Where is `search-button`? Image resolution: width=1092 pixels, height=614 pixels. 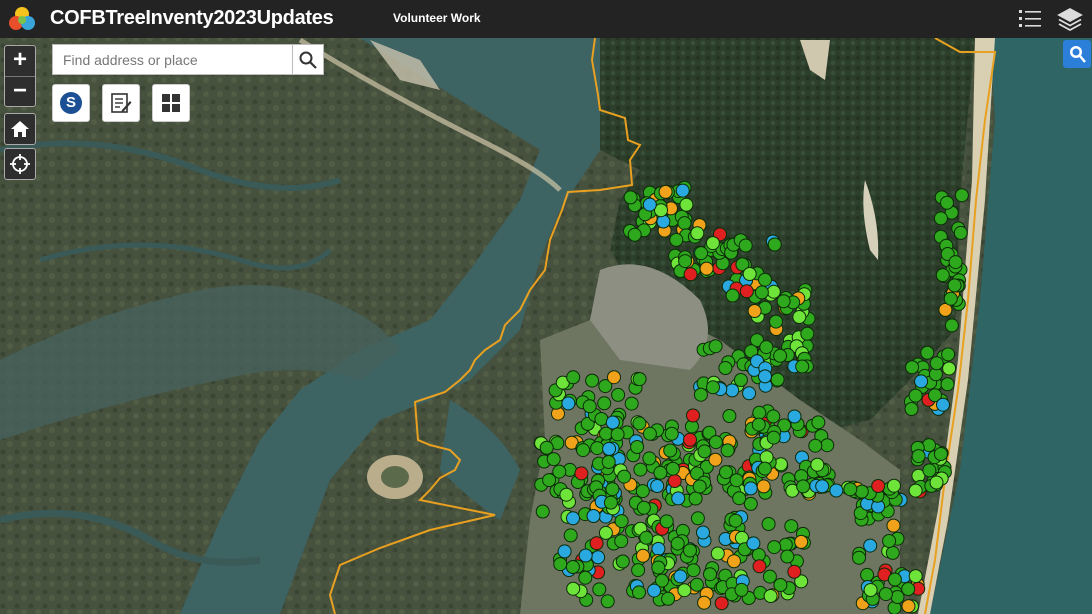 search-button is located at coordinates (308, 59).